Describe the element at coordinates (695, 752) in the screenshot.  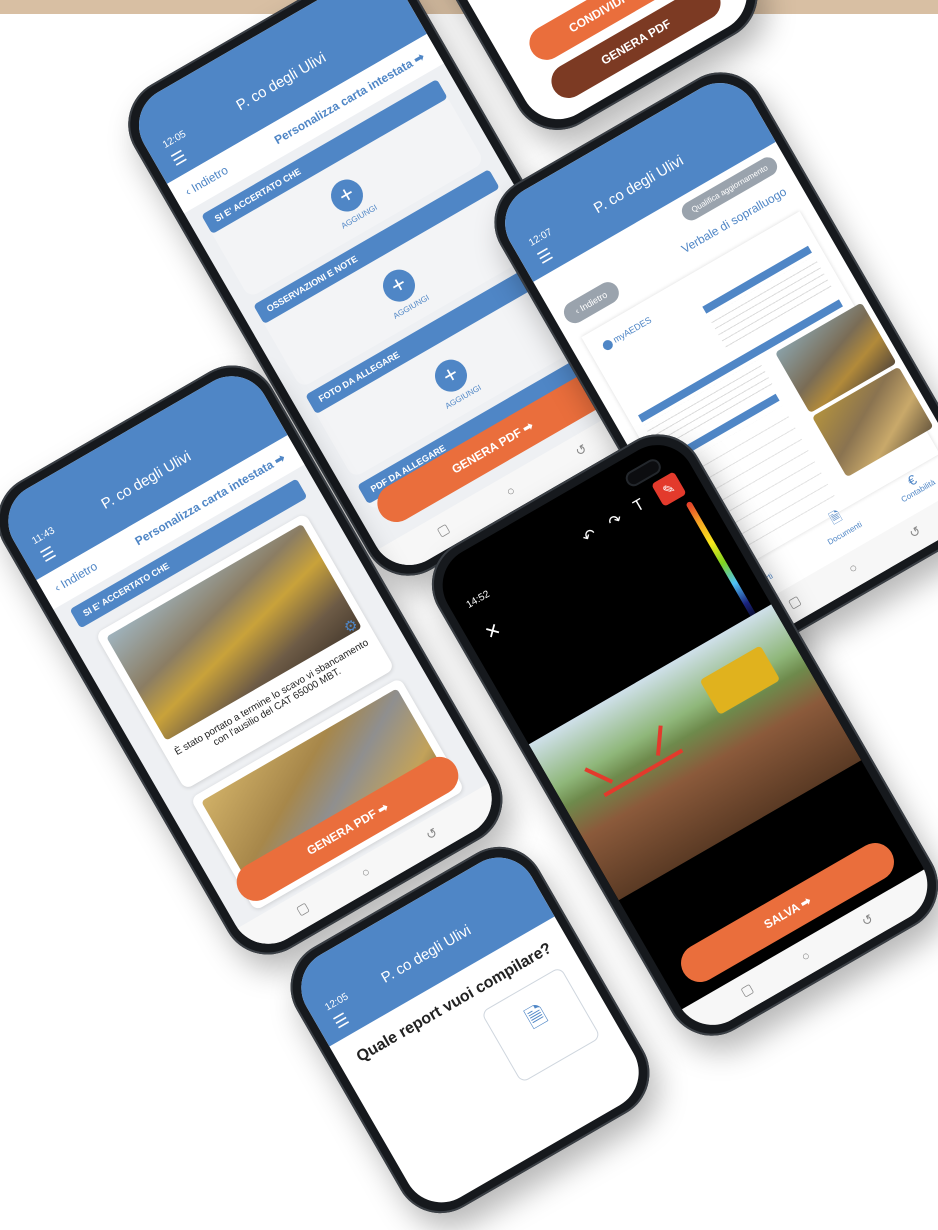
I see `site-photo` at that location.